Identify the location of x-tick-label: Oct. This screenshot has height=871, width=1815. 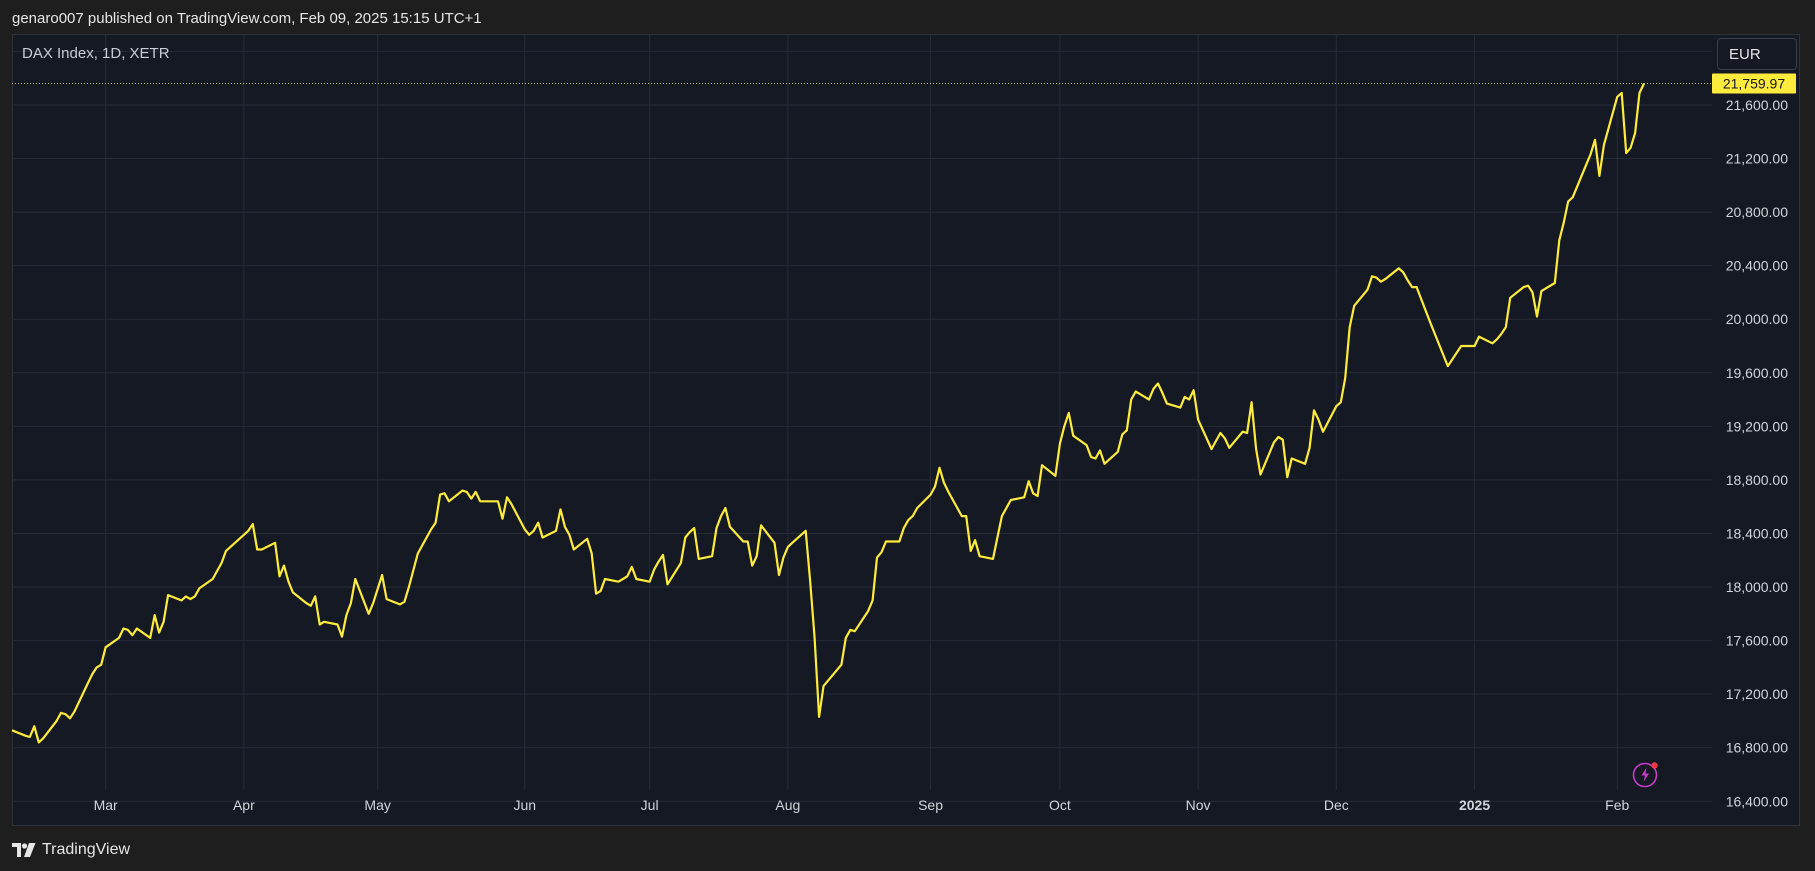
(1060, 805).